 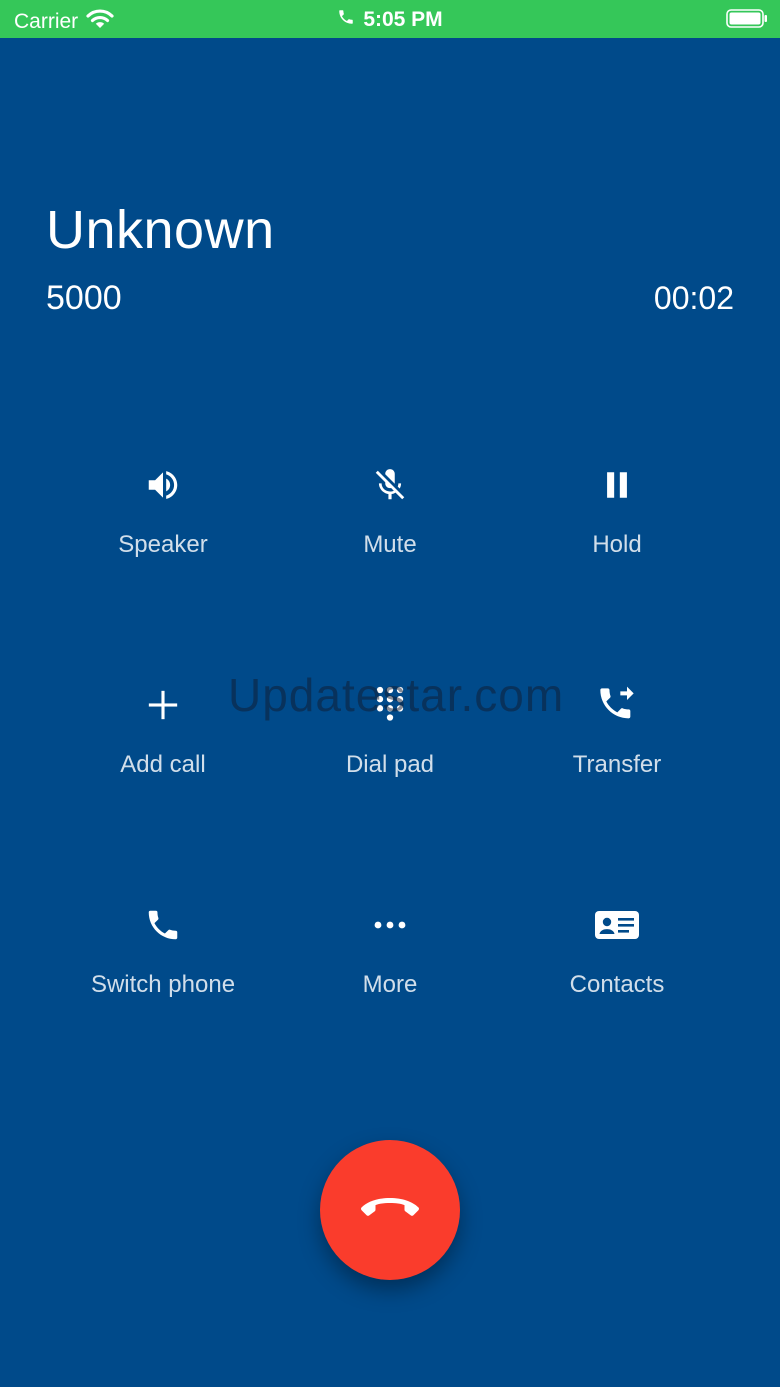 I want to click on end-call-button, so click(x=390, y=1210).